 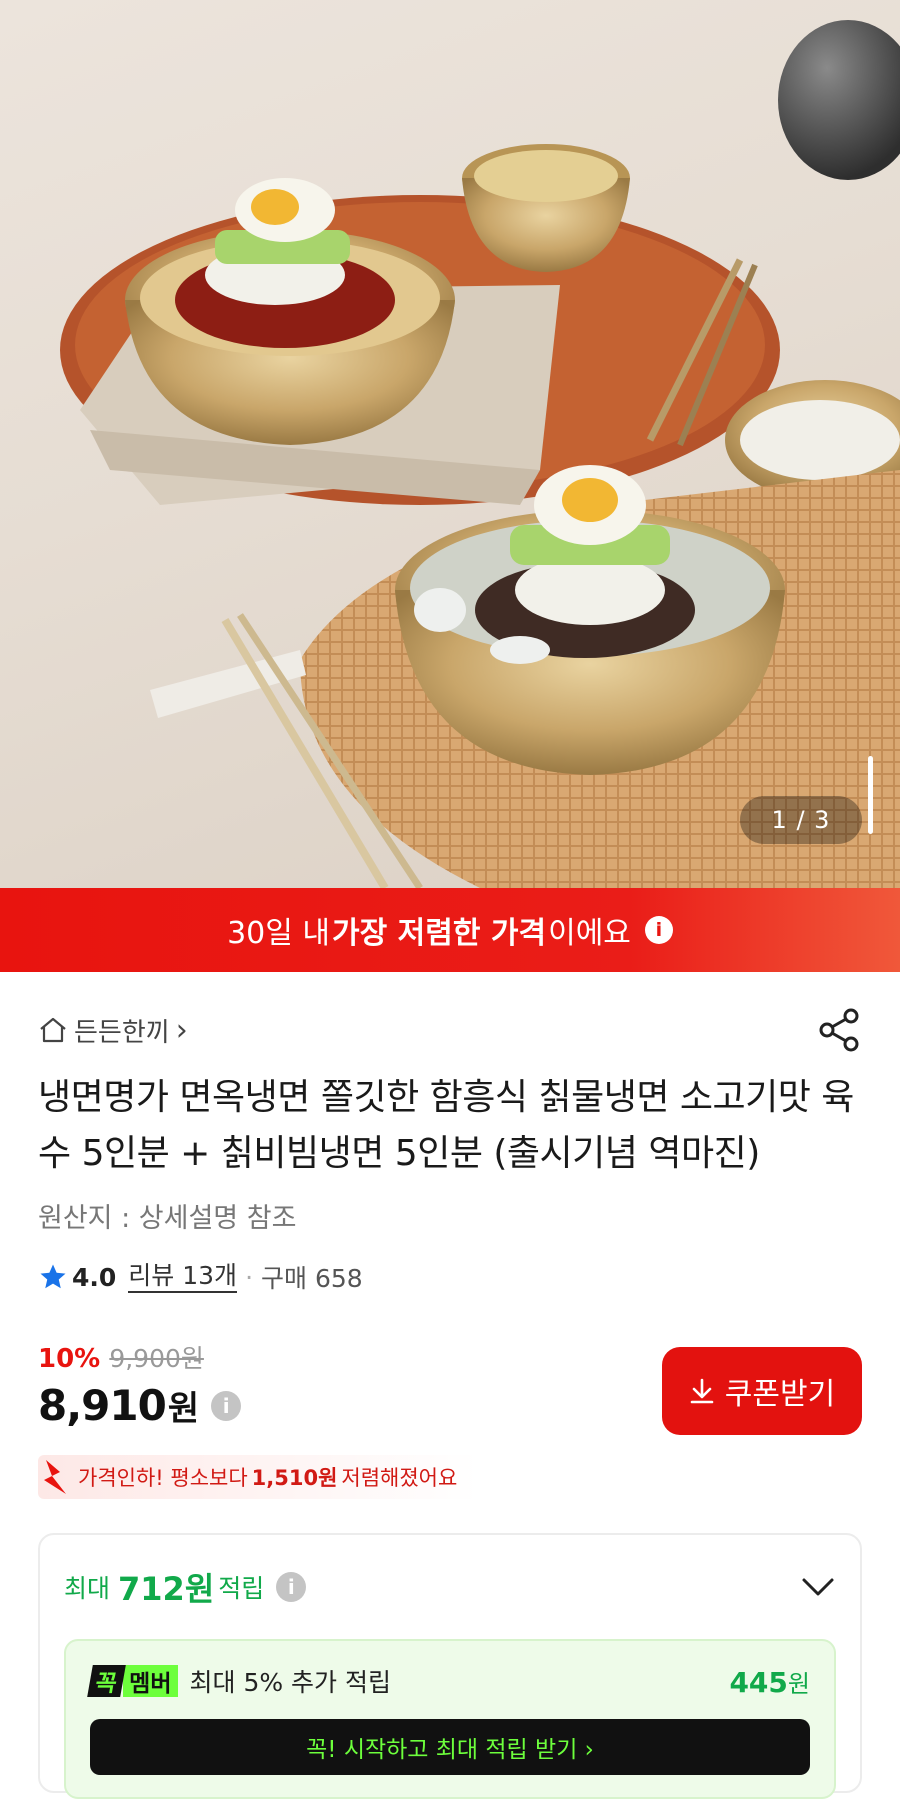 What do you see at coordinates (290, 1682) in the screenshot?
I see `member-benefit-text: 최대 5% 추가 적립` at bounding box center [290, 1682].